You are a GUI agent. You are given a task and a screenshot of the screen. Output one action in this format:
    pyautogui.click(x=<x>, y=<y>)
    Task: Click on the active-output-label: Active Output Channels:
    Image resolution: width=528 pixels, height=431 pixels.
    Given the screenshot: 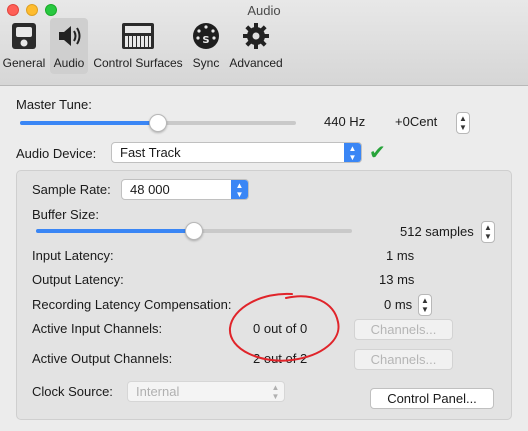 What is the action you would take?
    pyautogui.click(x=102, y=358)
    